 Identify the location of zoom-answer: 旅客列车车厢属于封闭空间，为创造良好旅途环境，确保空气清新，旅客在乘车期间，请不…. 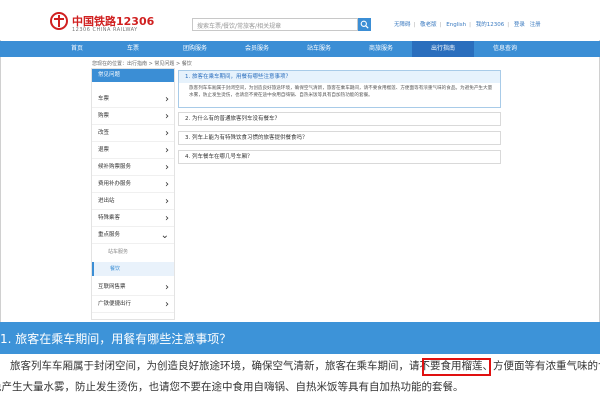
(300, 377).